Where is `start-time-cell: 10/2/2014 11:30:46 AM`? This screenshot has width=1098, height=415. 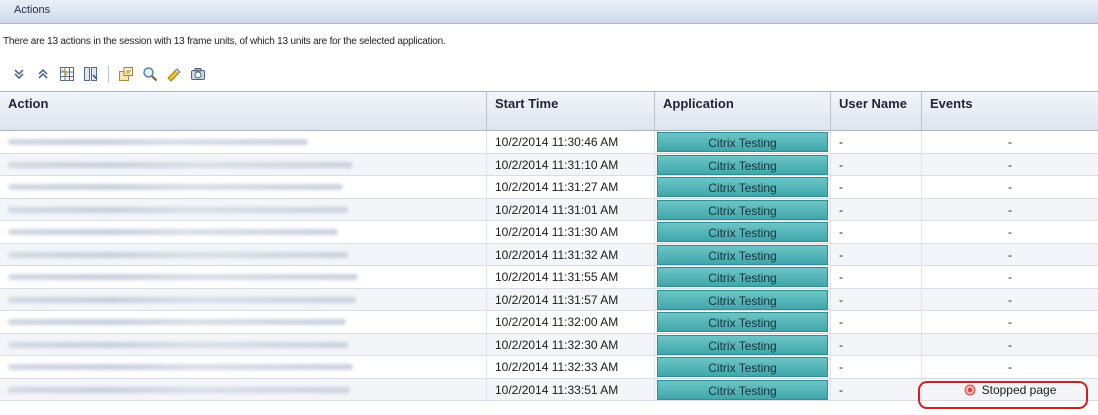 start-time-cell: 10/2/2014 11:30:46 AM is located at coordinates (571, 142).